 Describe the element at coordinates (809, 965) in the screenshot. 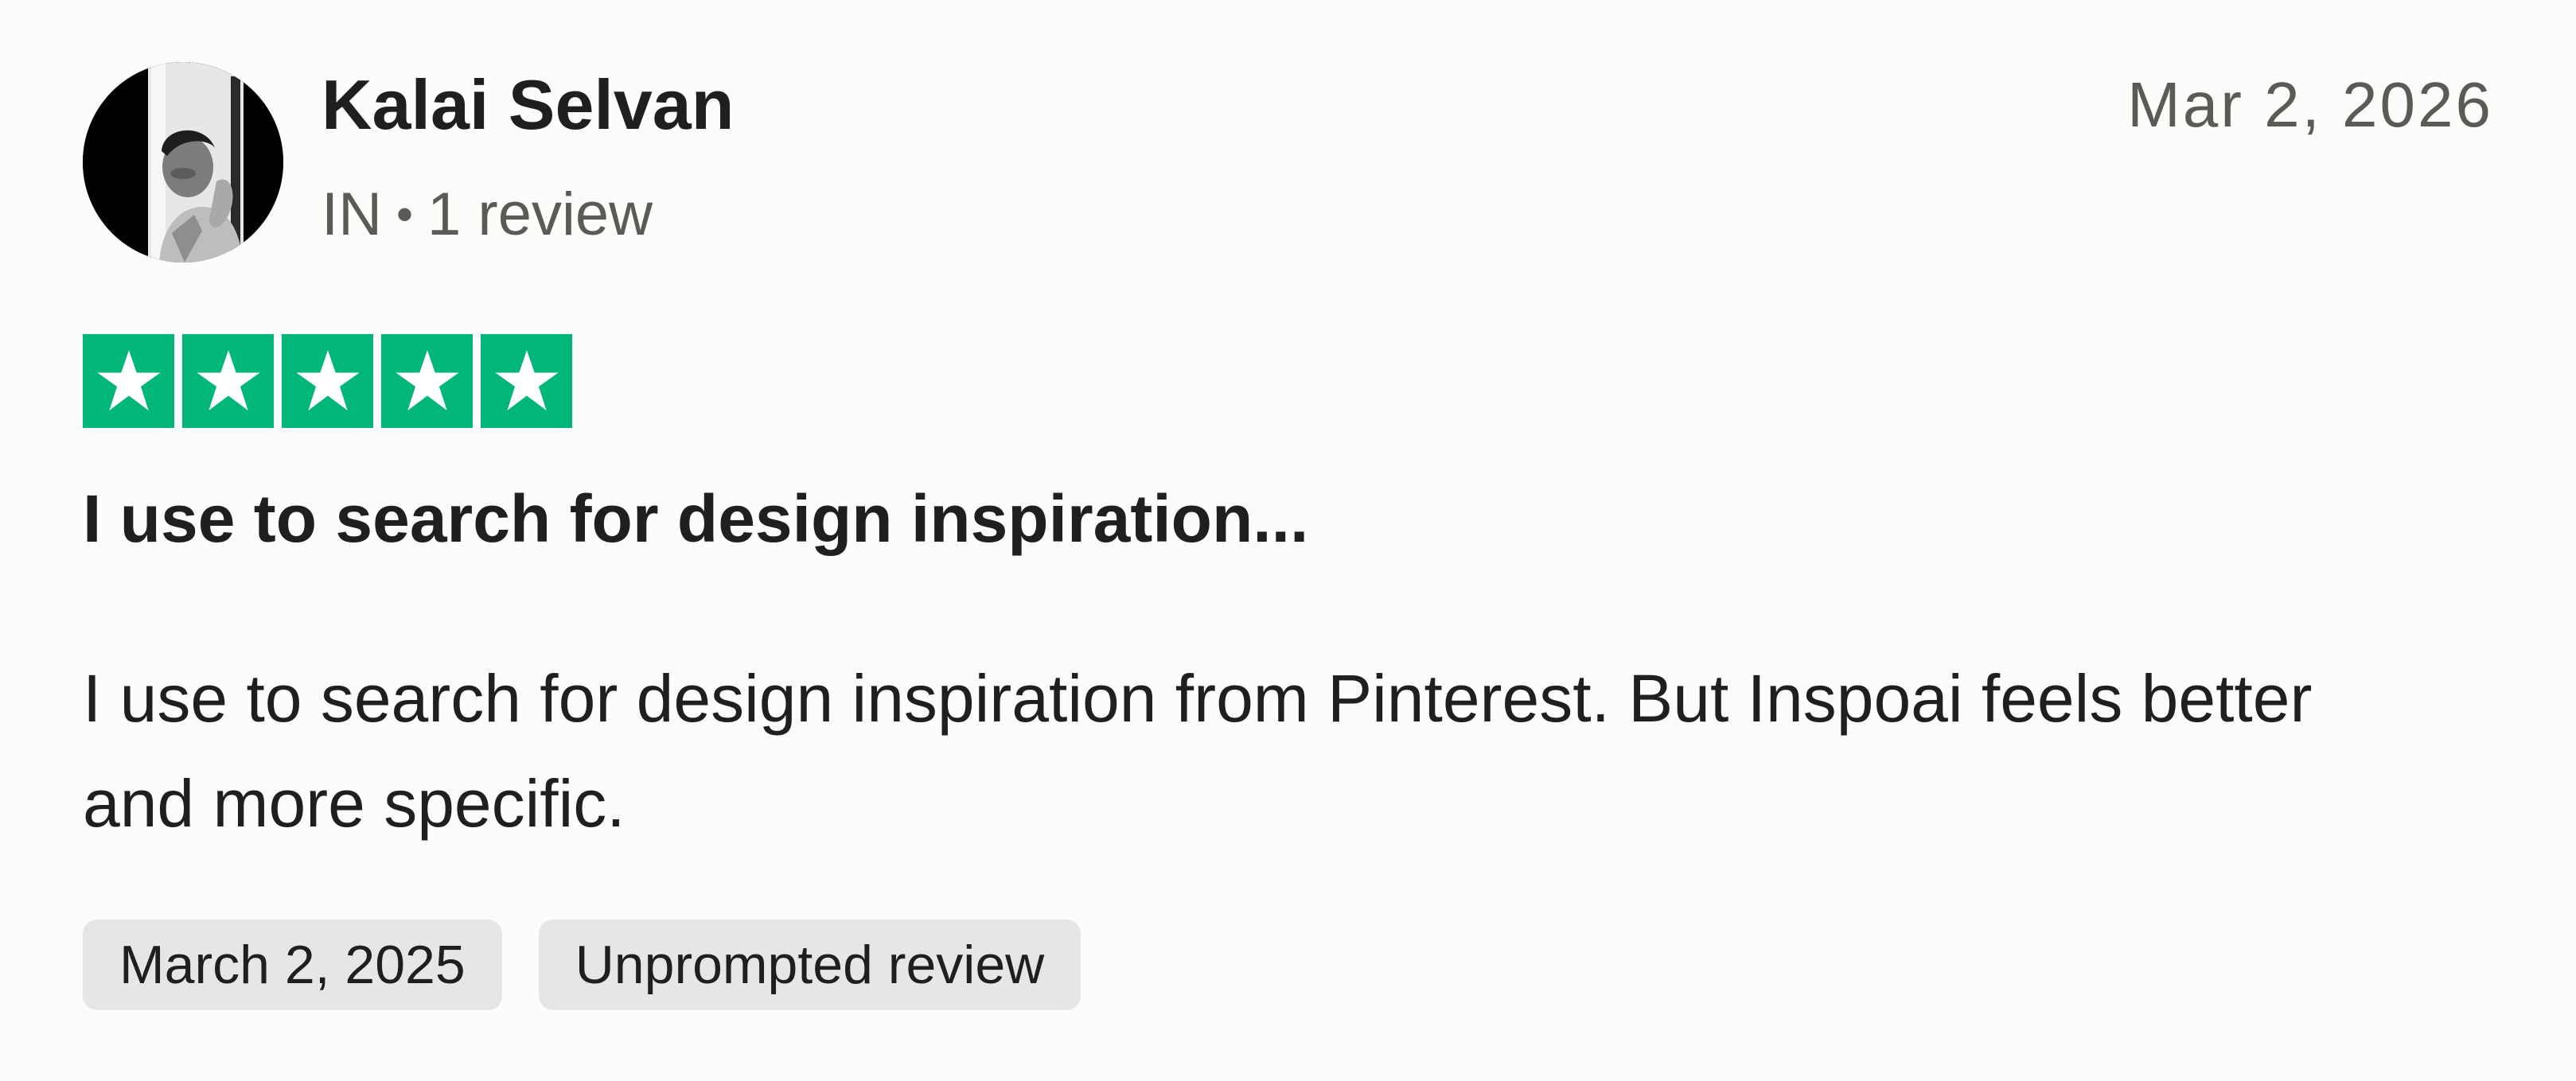

I see `review-type-tag: Unprompted review` at that location.